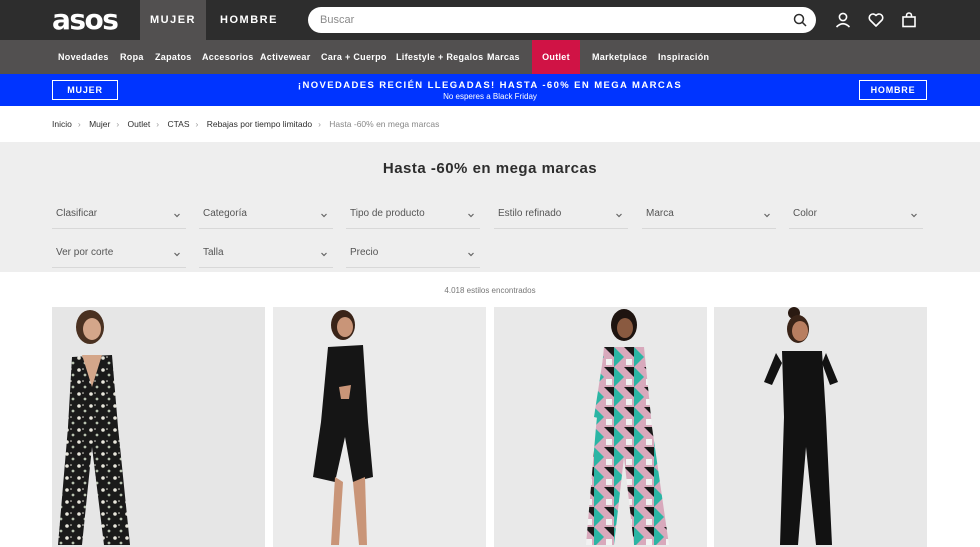  I want to click on filter-ver-por-corte: Ver por corte, so click(119, 254).